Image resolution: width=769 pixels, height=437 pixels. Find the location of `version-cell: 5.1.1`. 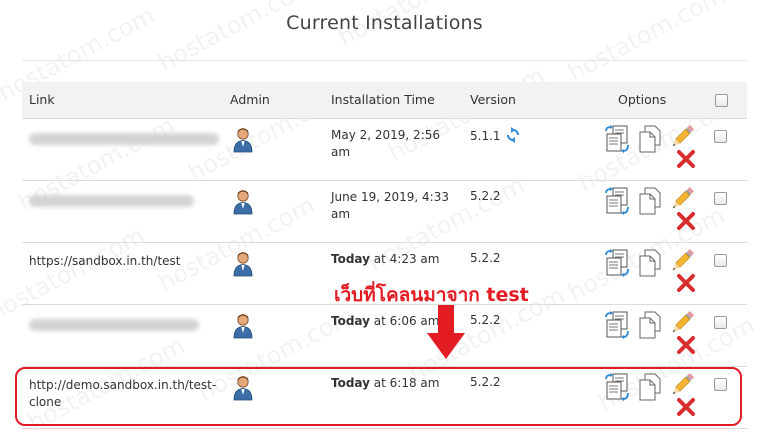

version-cell: 5.1.1 is located at coordinates (495, 136).